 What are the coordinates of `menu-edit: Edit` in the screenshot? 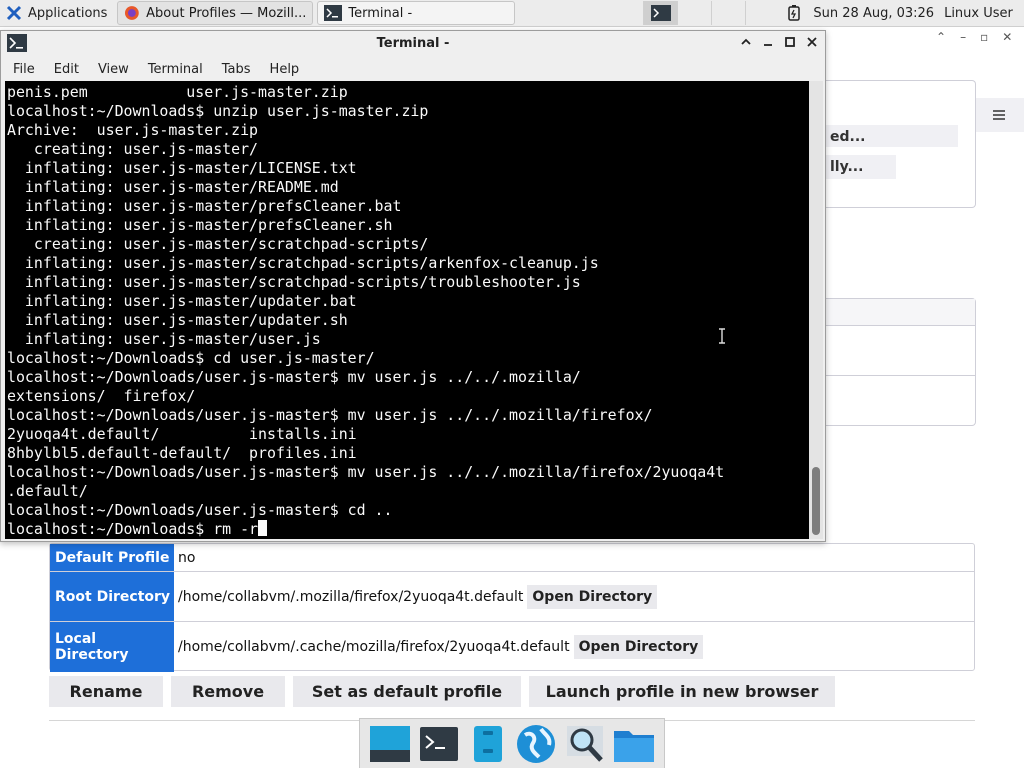 It's located at (64, 69).